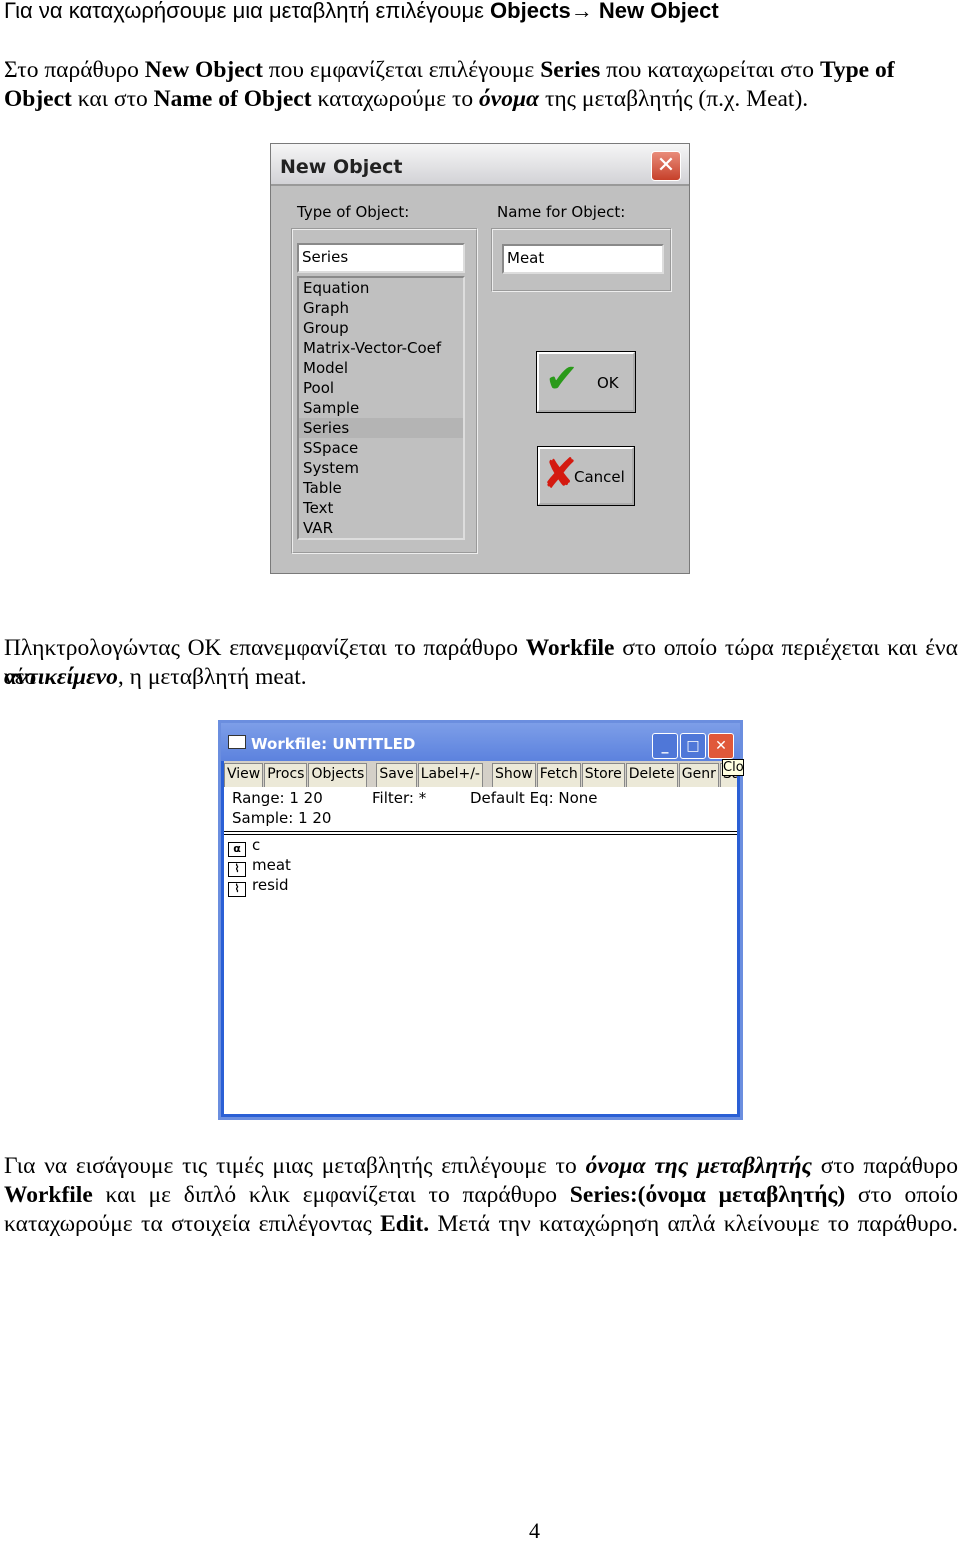 Image resolution: width=960 pixels, height=1542 pixels. Describe the element at coordinates (353, 212) in the screenshot. I see `type-label: Type of Object:` at that location.